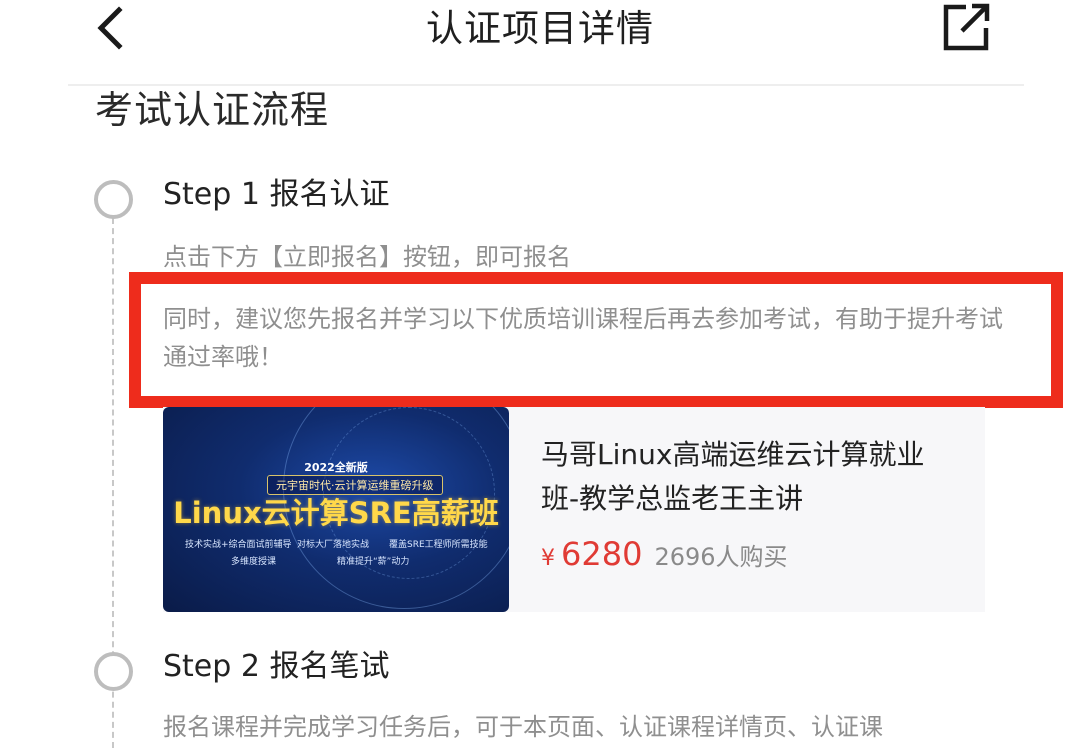  I want to click on top-bar: 认证项目详情, so click(540, 40).